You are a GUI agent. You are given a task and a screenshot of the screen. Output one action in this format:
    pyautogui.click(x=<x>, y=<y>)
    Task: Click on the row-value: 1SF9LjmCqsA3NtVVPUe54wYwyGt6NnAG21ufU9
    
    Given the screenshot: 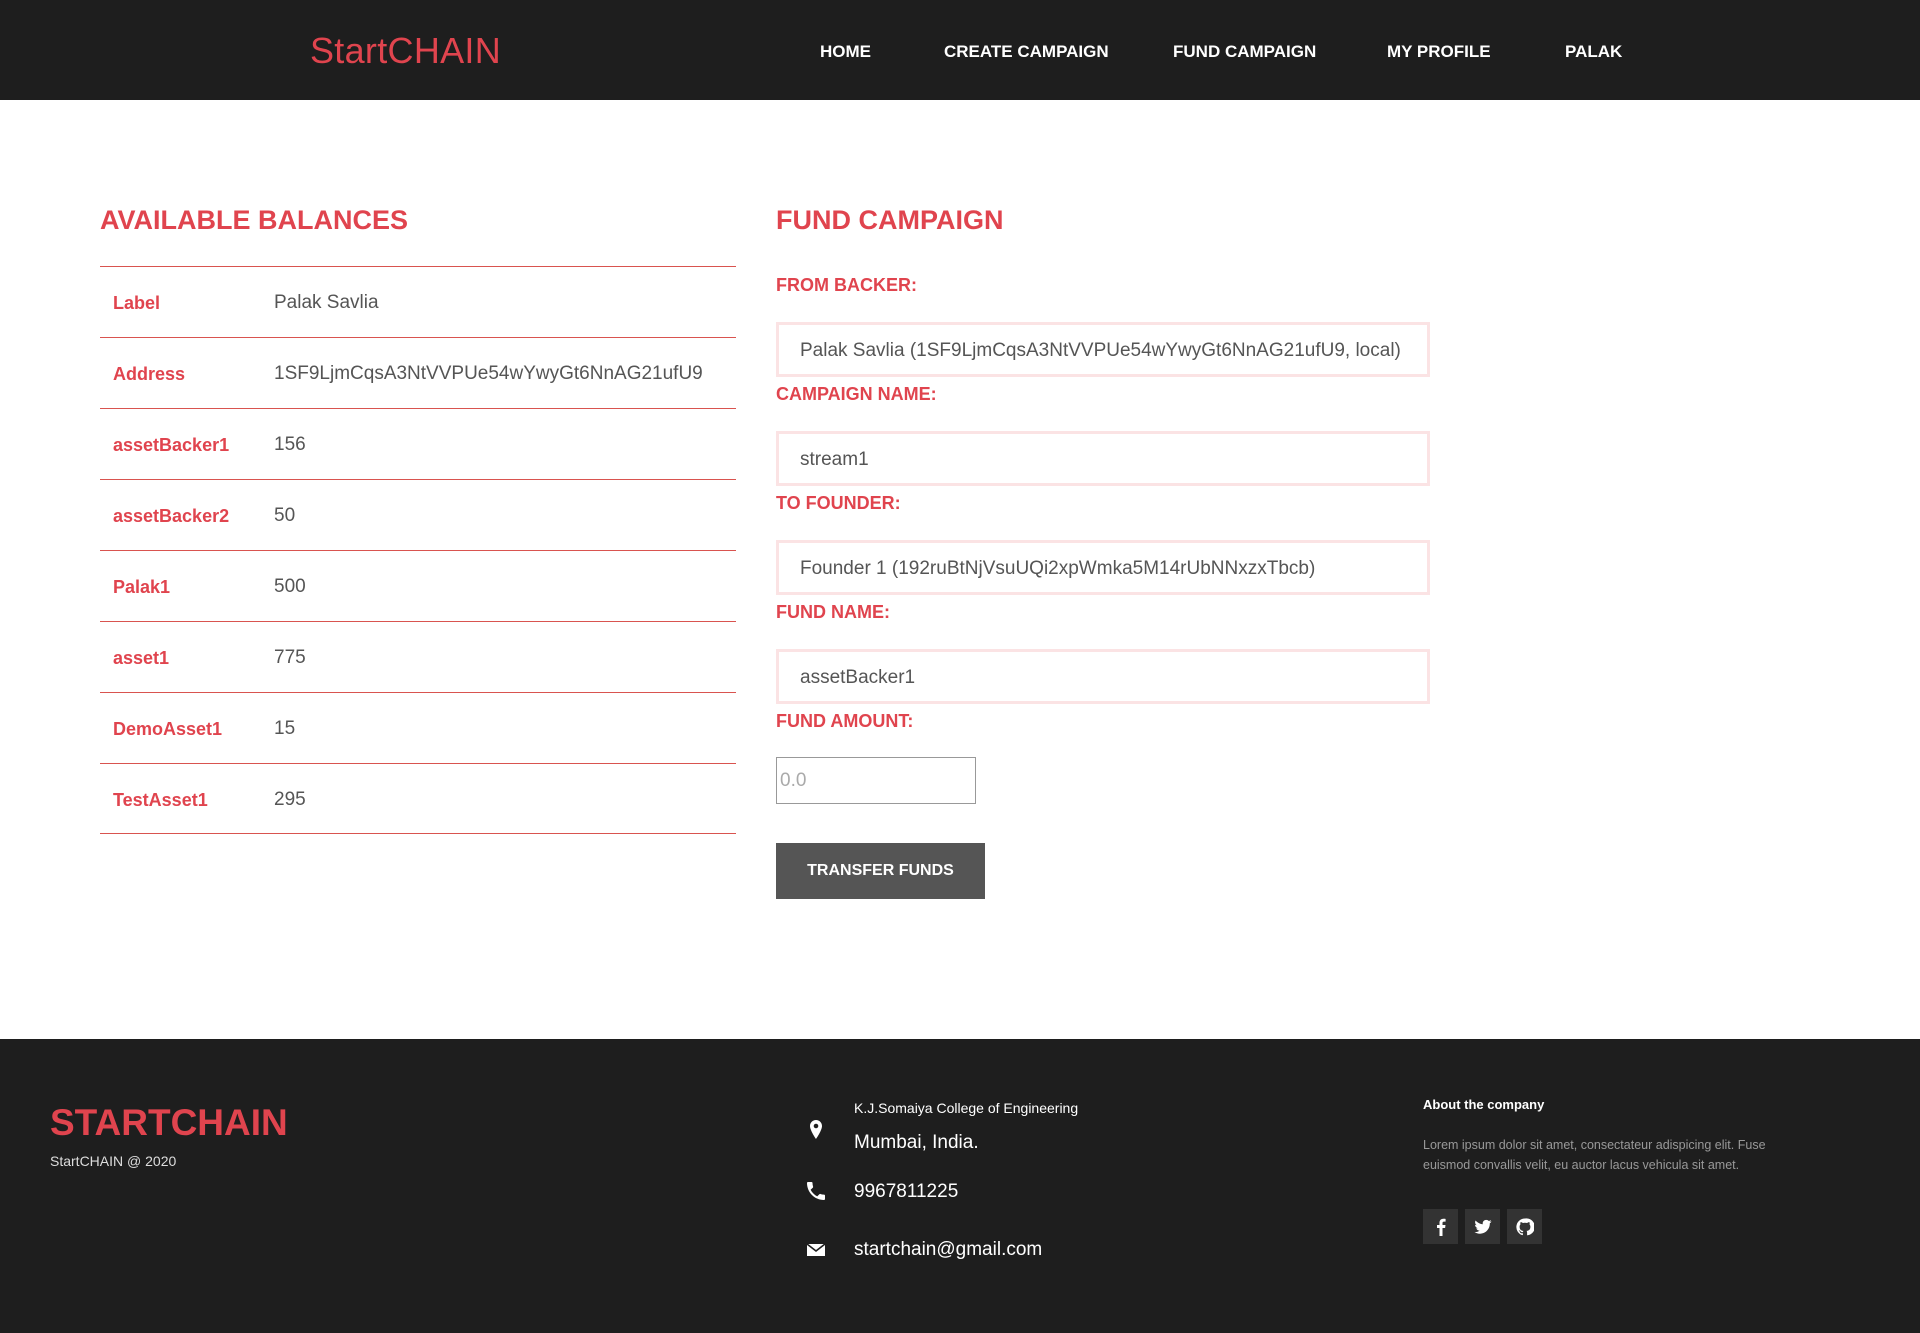 What is the action you would take?
    pyautogui.click(x=488, y=373)
    